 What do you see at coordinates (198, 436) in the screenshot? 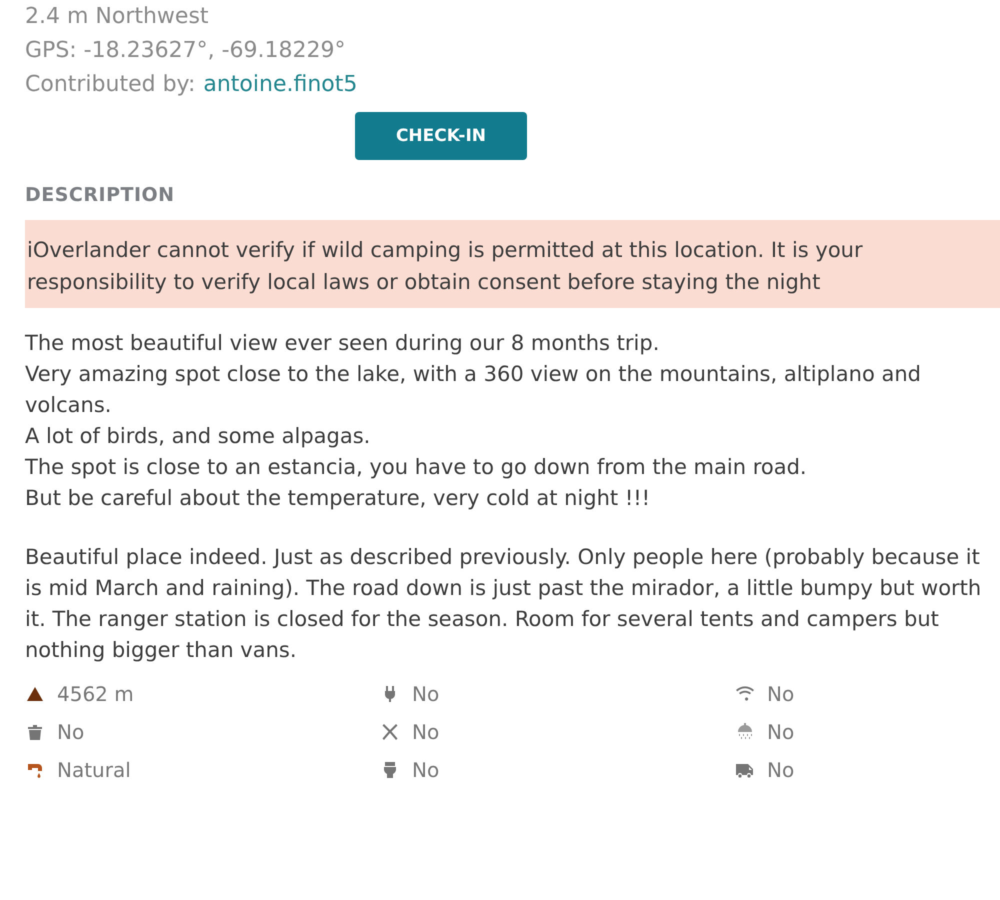
I see `description-line: A lot of birds, and some alpagas.` at bounding box center [198, 436].